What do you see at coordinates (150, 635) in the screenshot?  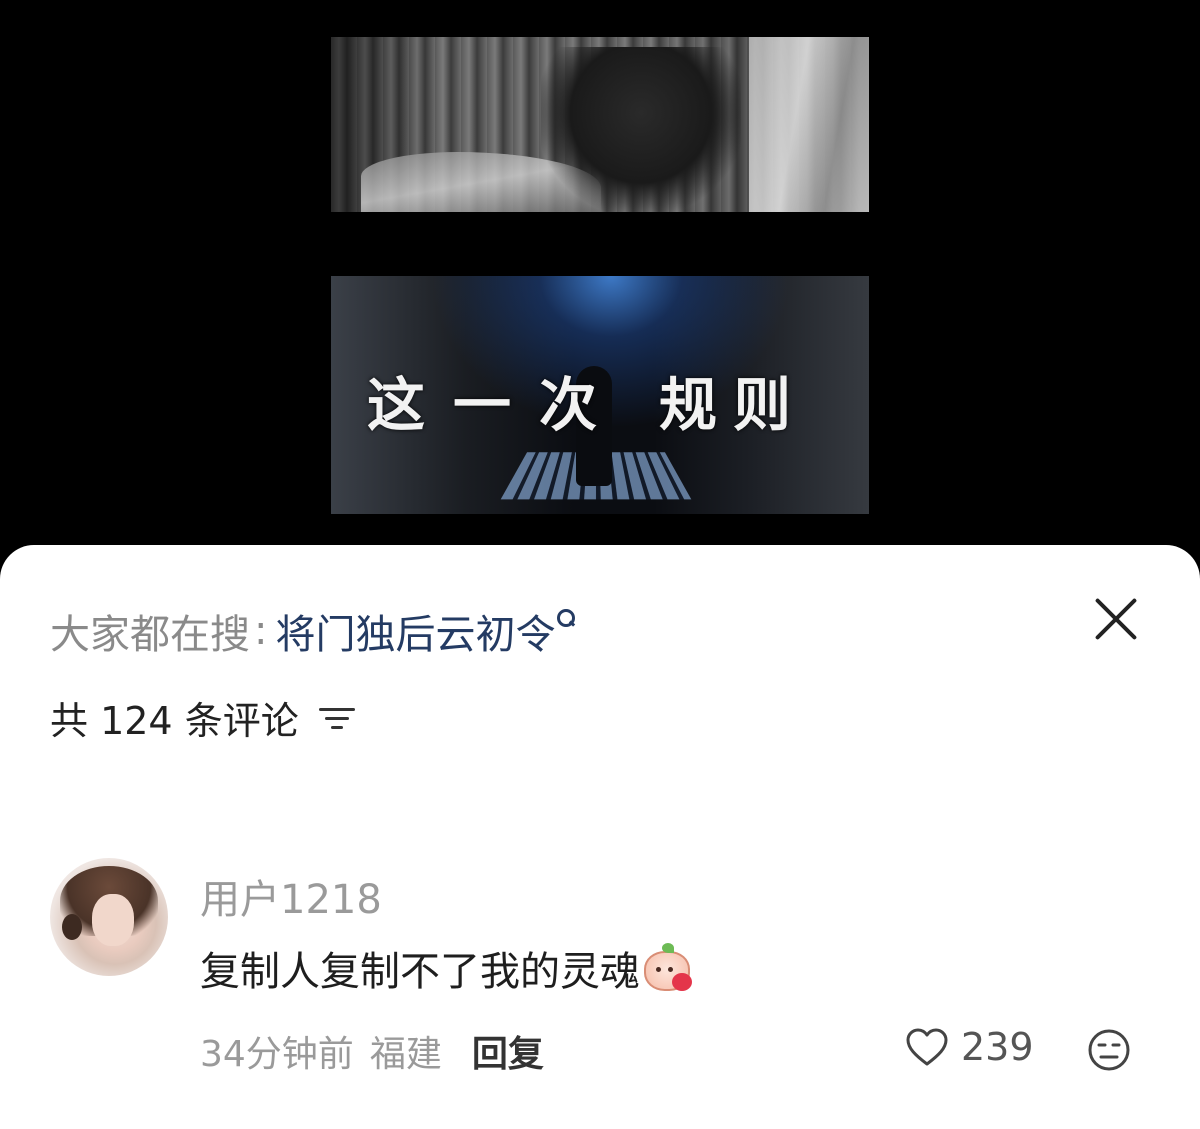 I see `trending-search-prefix: 大家都在搜` at bounding box center [150, 635].